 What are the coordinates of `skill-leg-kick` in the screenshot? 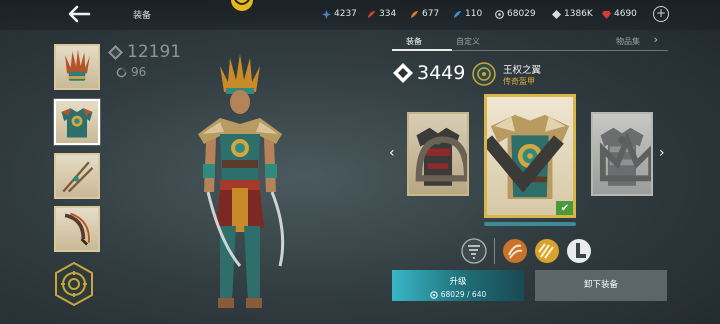 It's located at (579, 251).